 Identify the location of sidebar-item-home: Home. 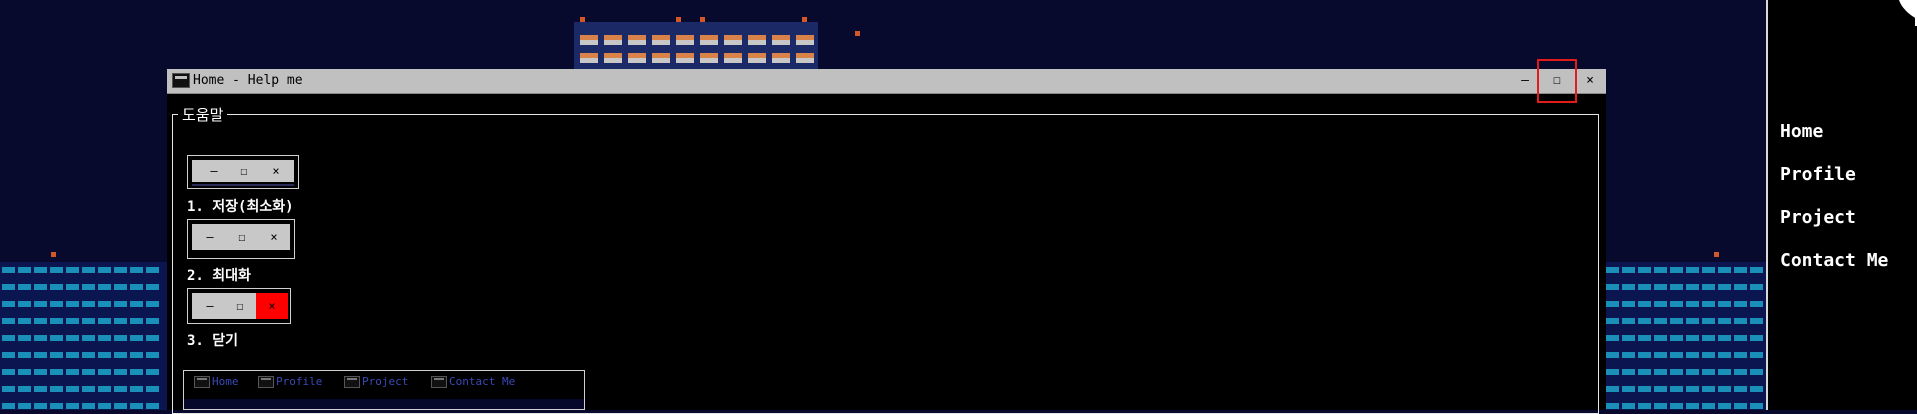
(1801, 131).